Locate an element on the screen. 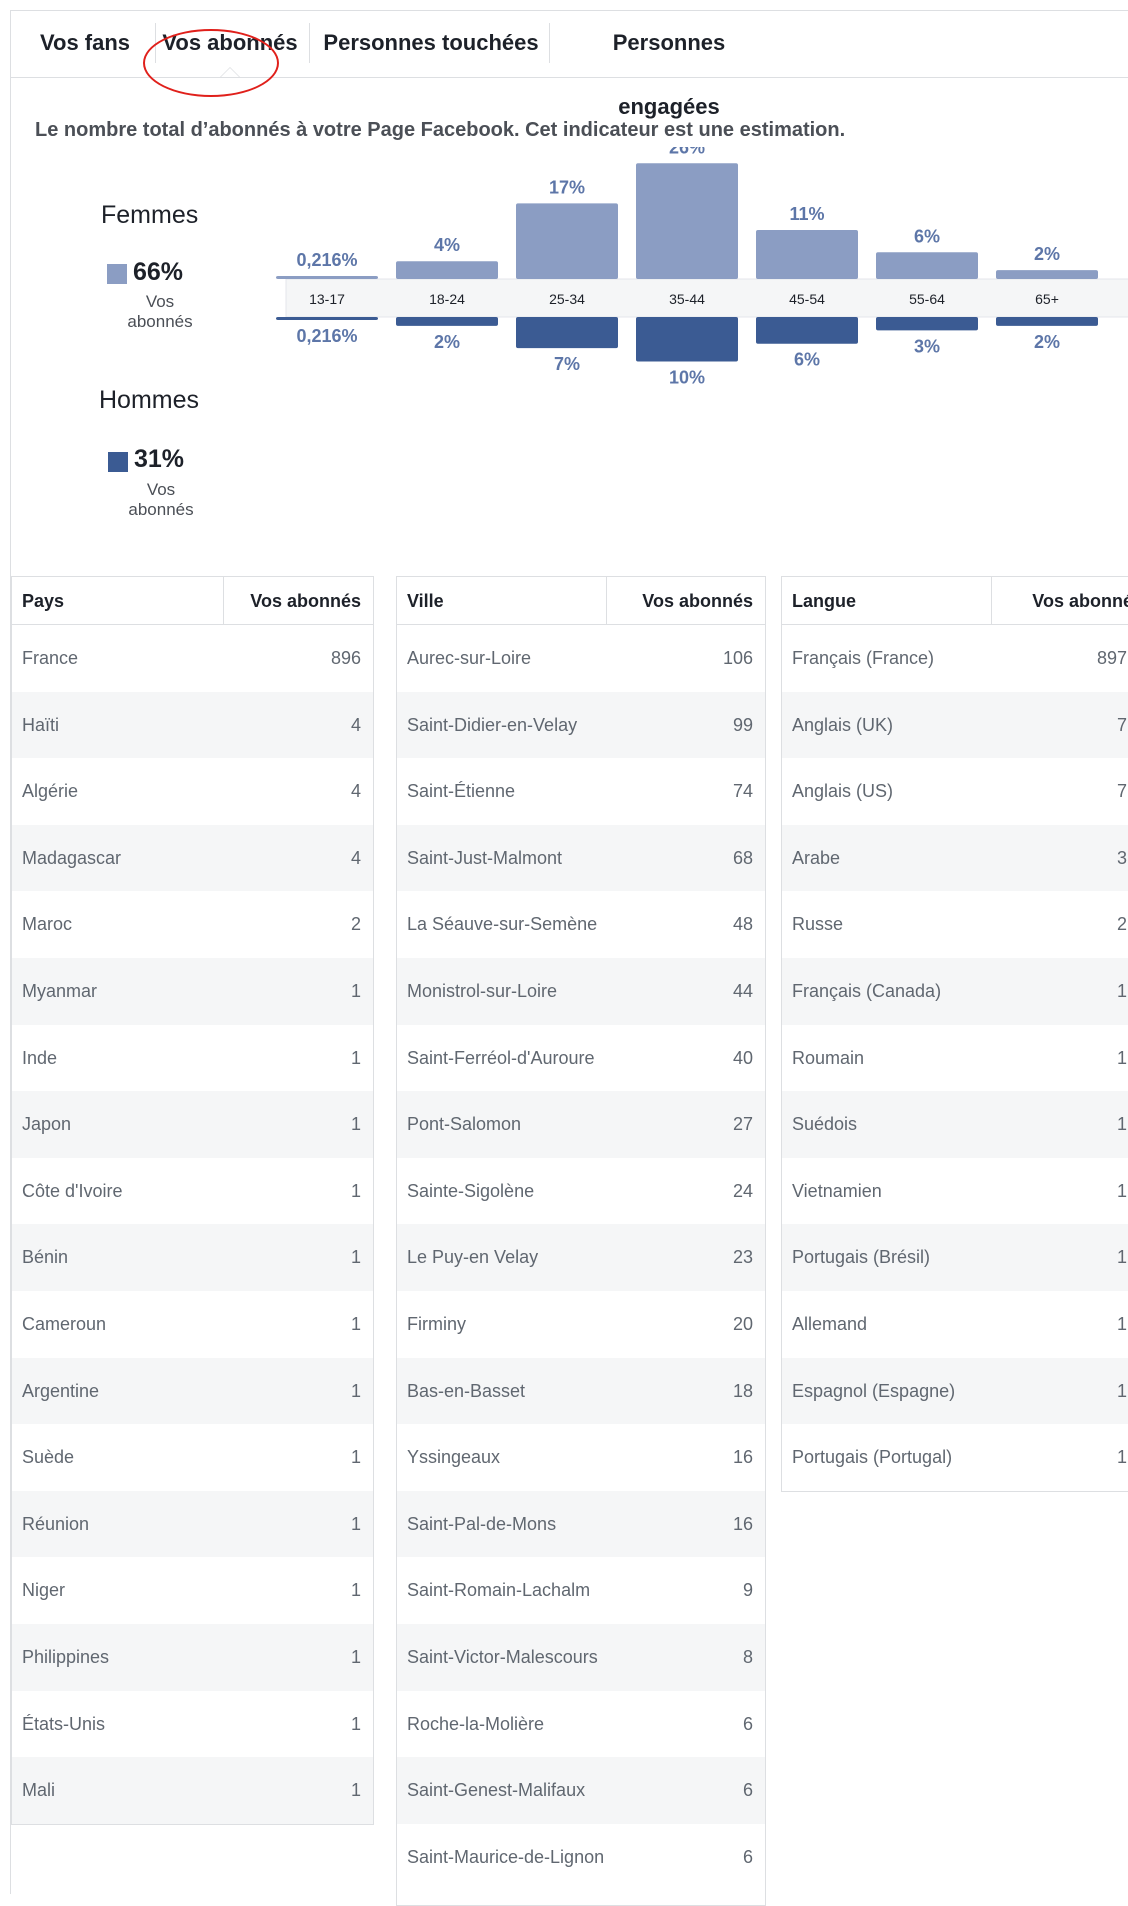  table-row: Russe 2 is located at coordinates (955, 924).